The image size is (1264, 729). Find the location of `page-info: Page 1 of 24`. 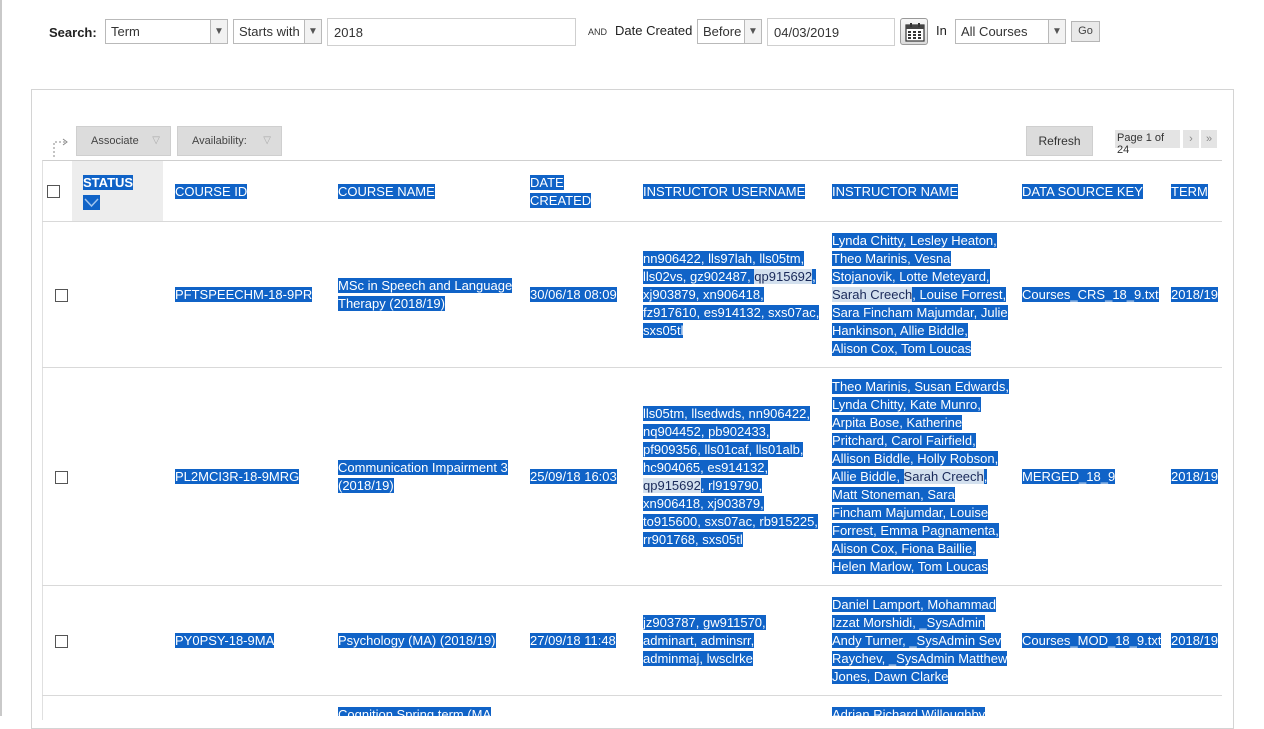

page-info: Page 1 of 24 is located at coordinates (1147, 143).